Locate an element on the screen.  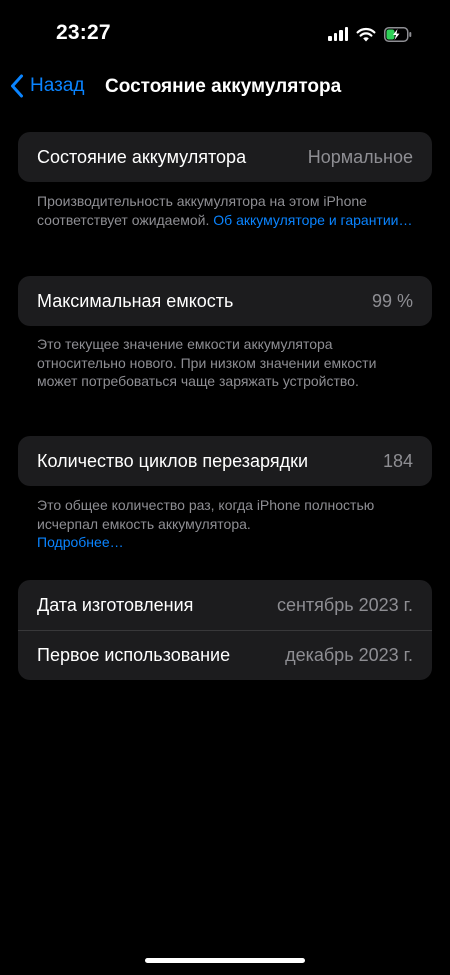
status-time: 23:27 is located at coordinates (83, 32).